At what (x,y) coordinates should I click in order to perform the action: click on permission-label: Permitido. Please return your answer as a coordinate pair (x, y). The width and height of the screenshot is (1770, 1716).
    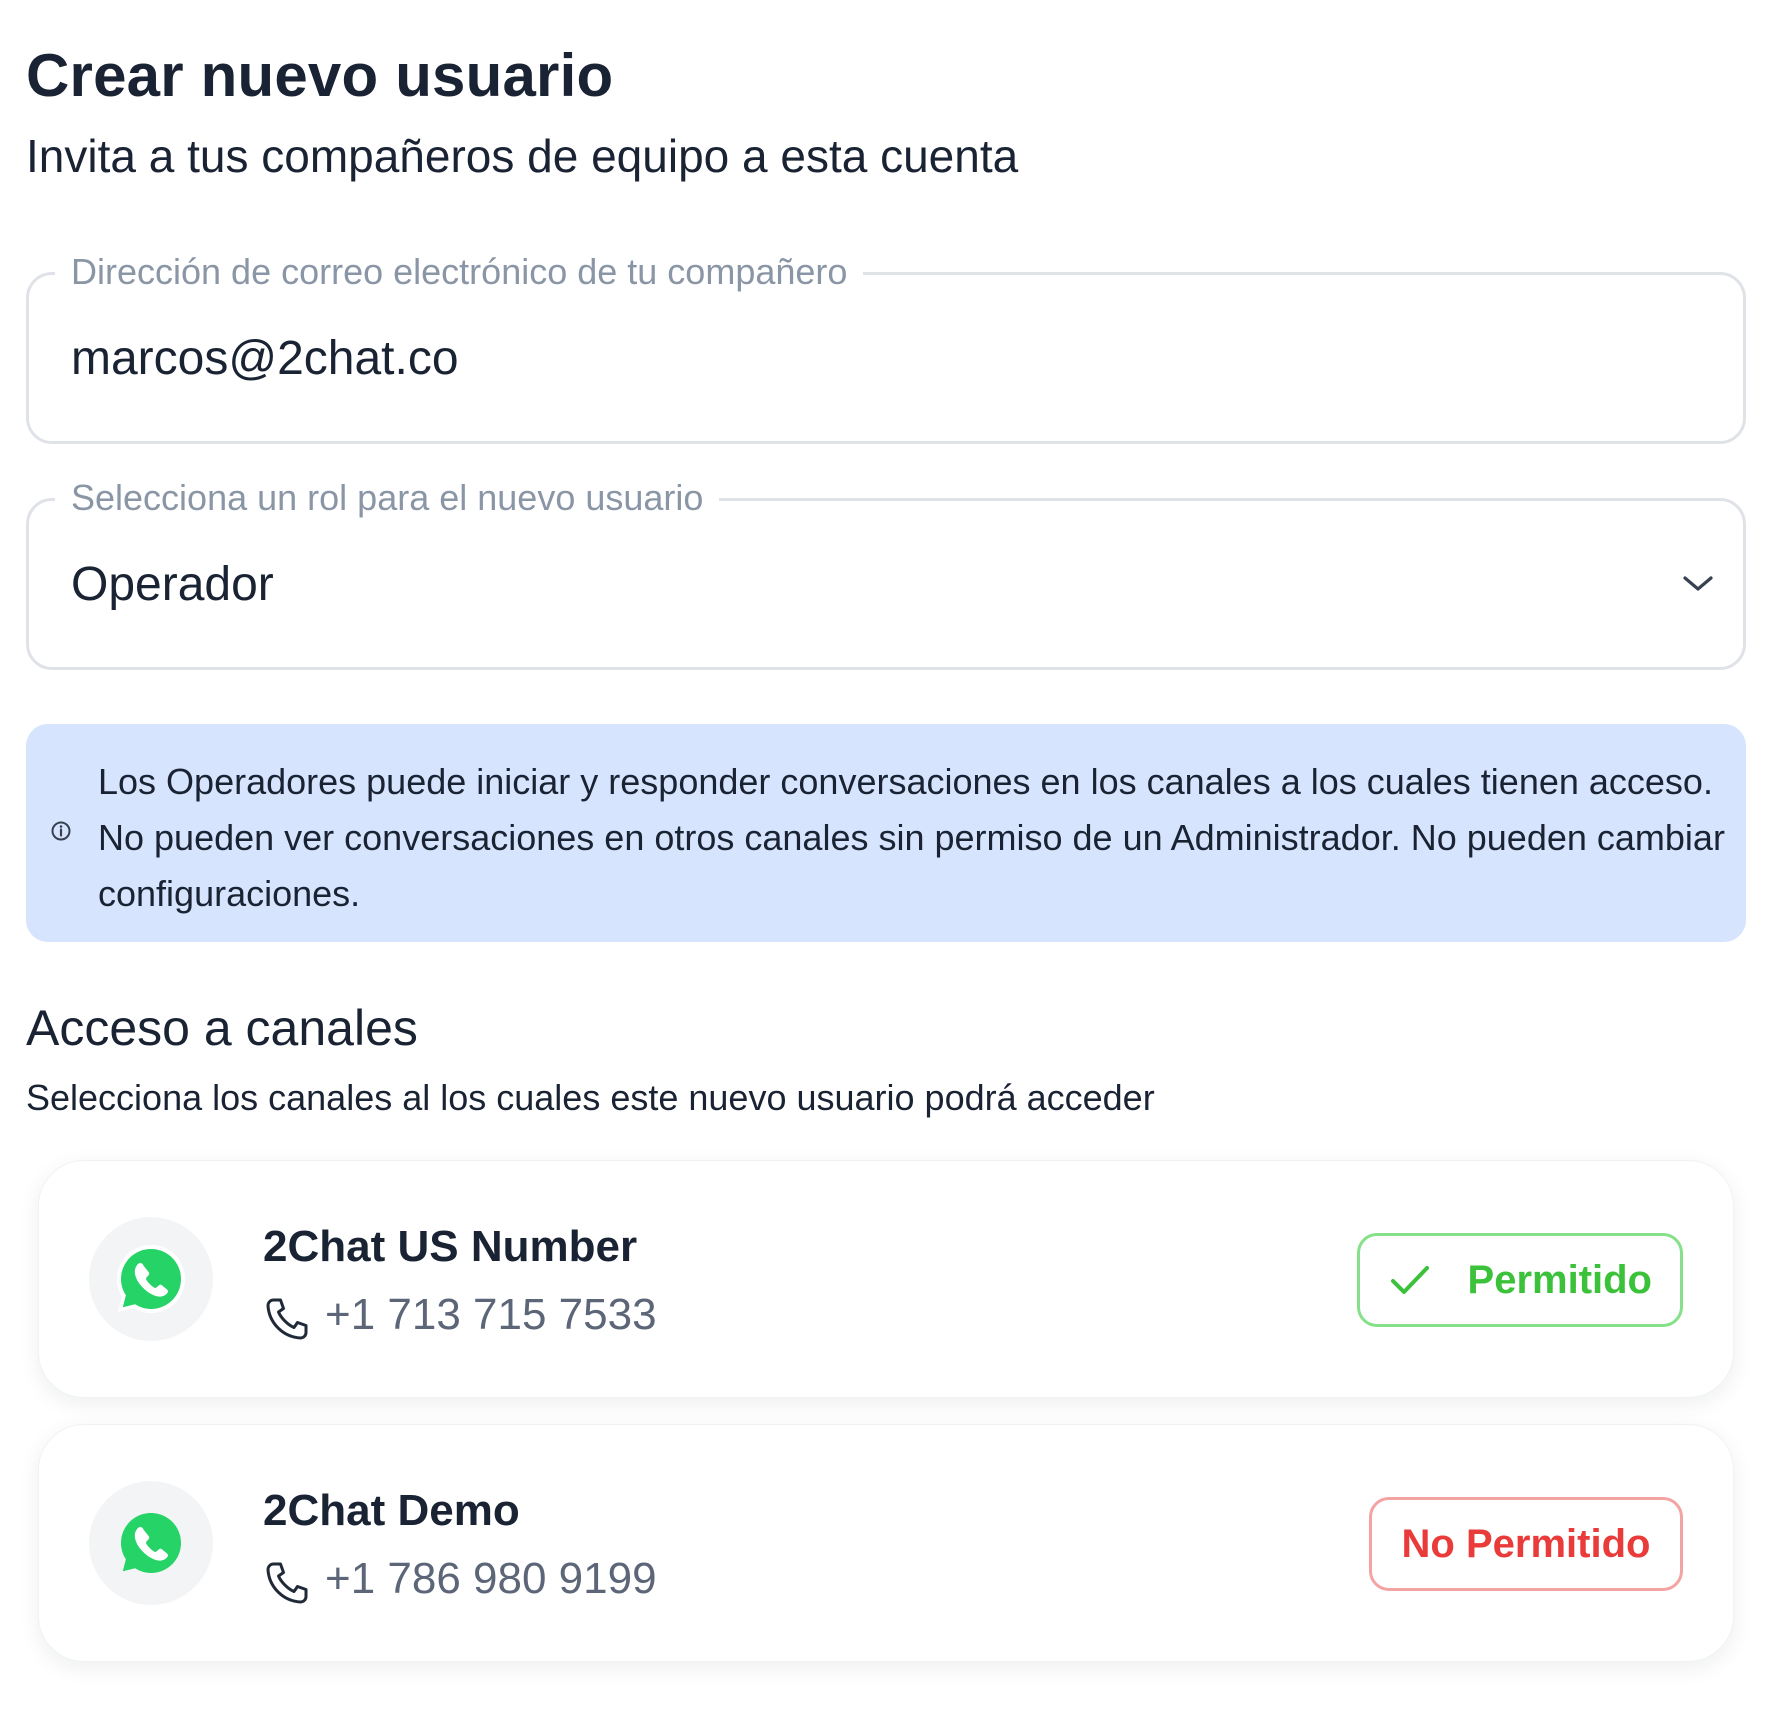
    Looking at the image, I should click on (1559, 1280).